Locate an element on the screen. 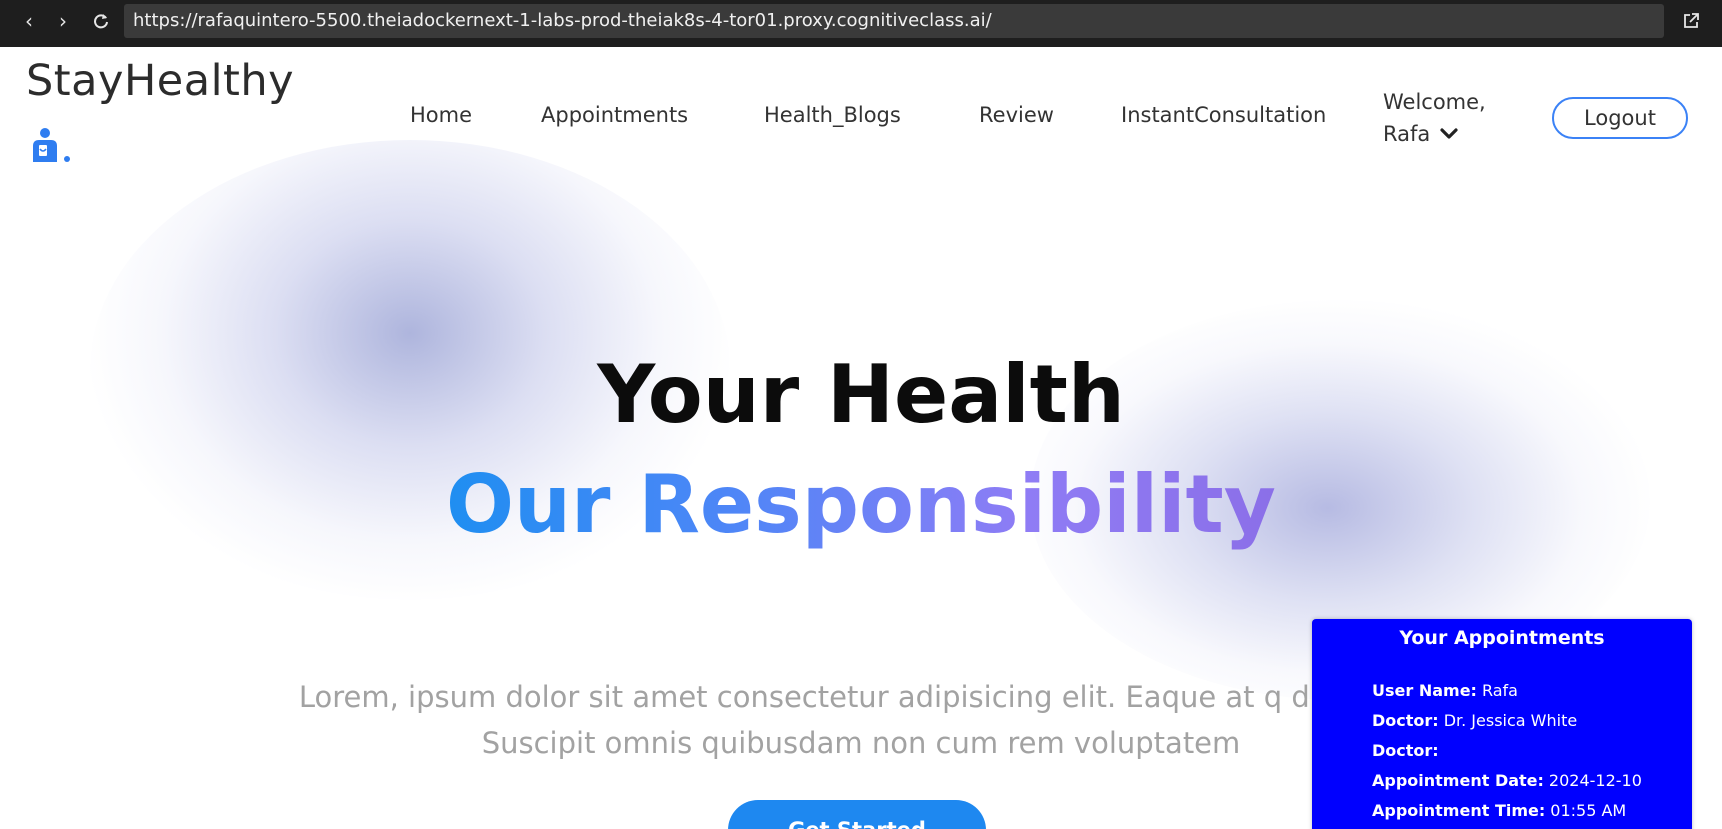 The width and height of the screenshot is (1722, 829). back-icon: ‹ is located at coordinates (29, 21).